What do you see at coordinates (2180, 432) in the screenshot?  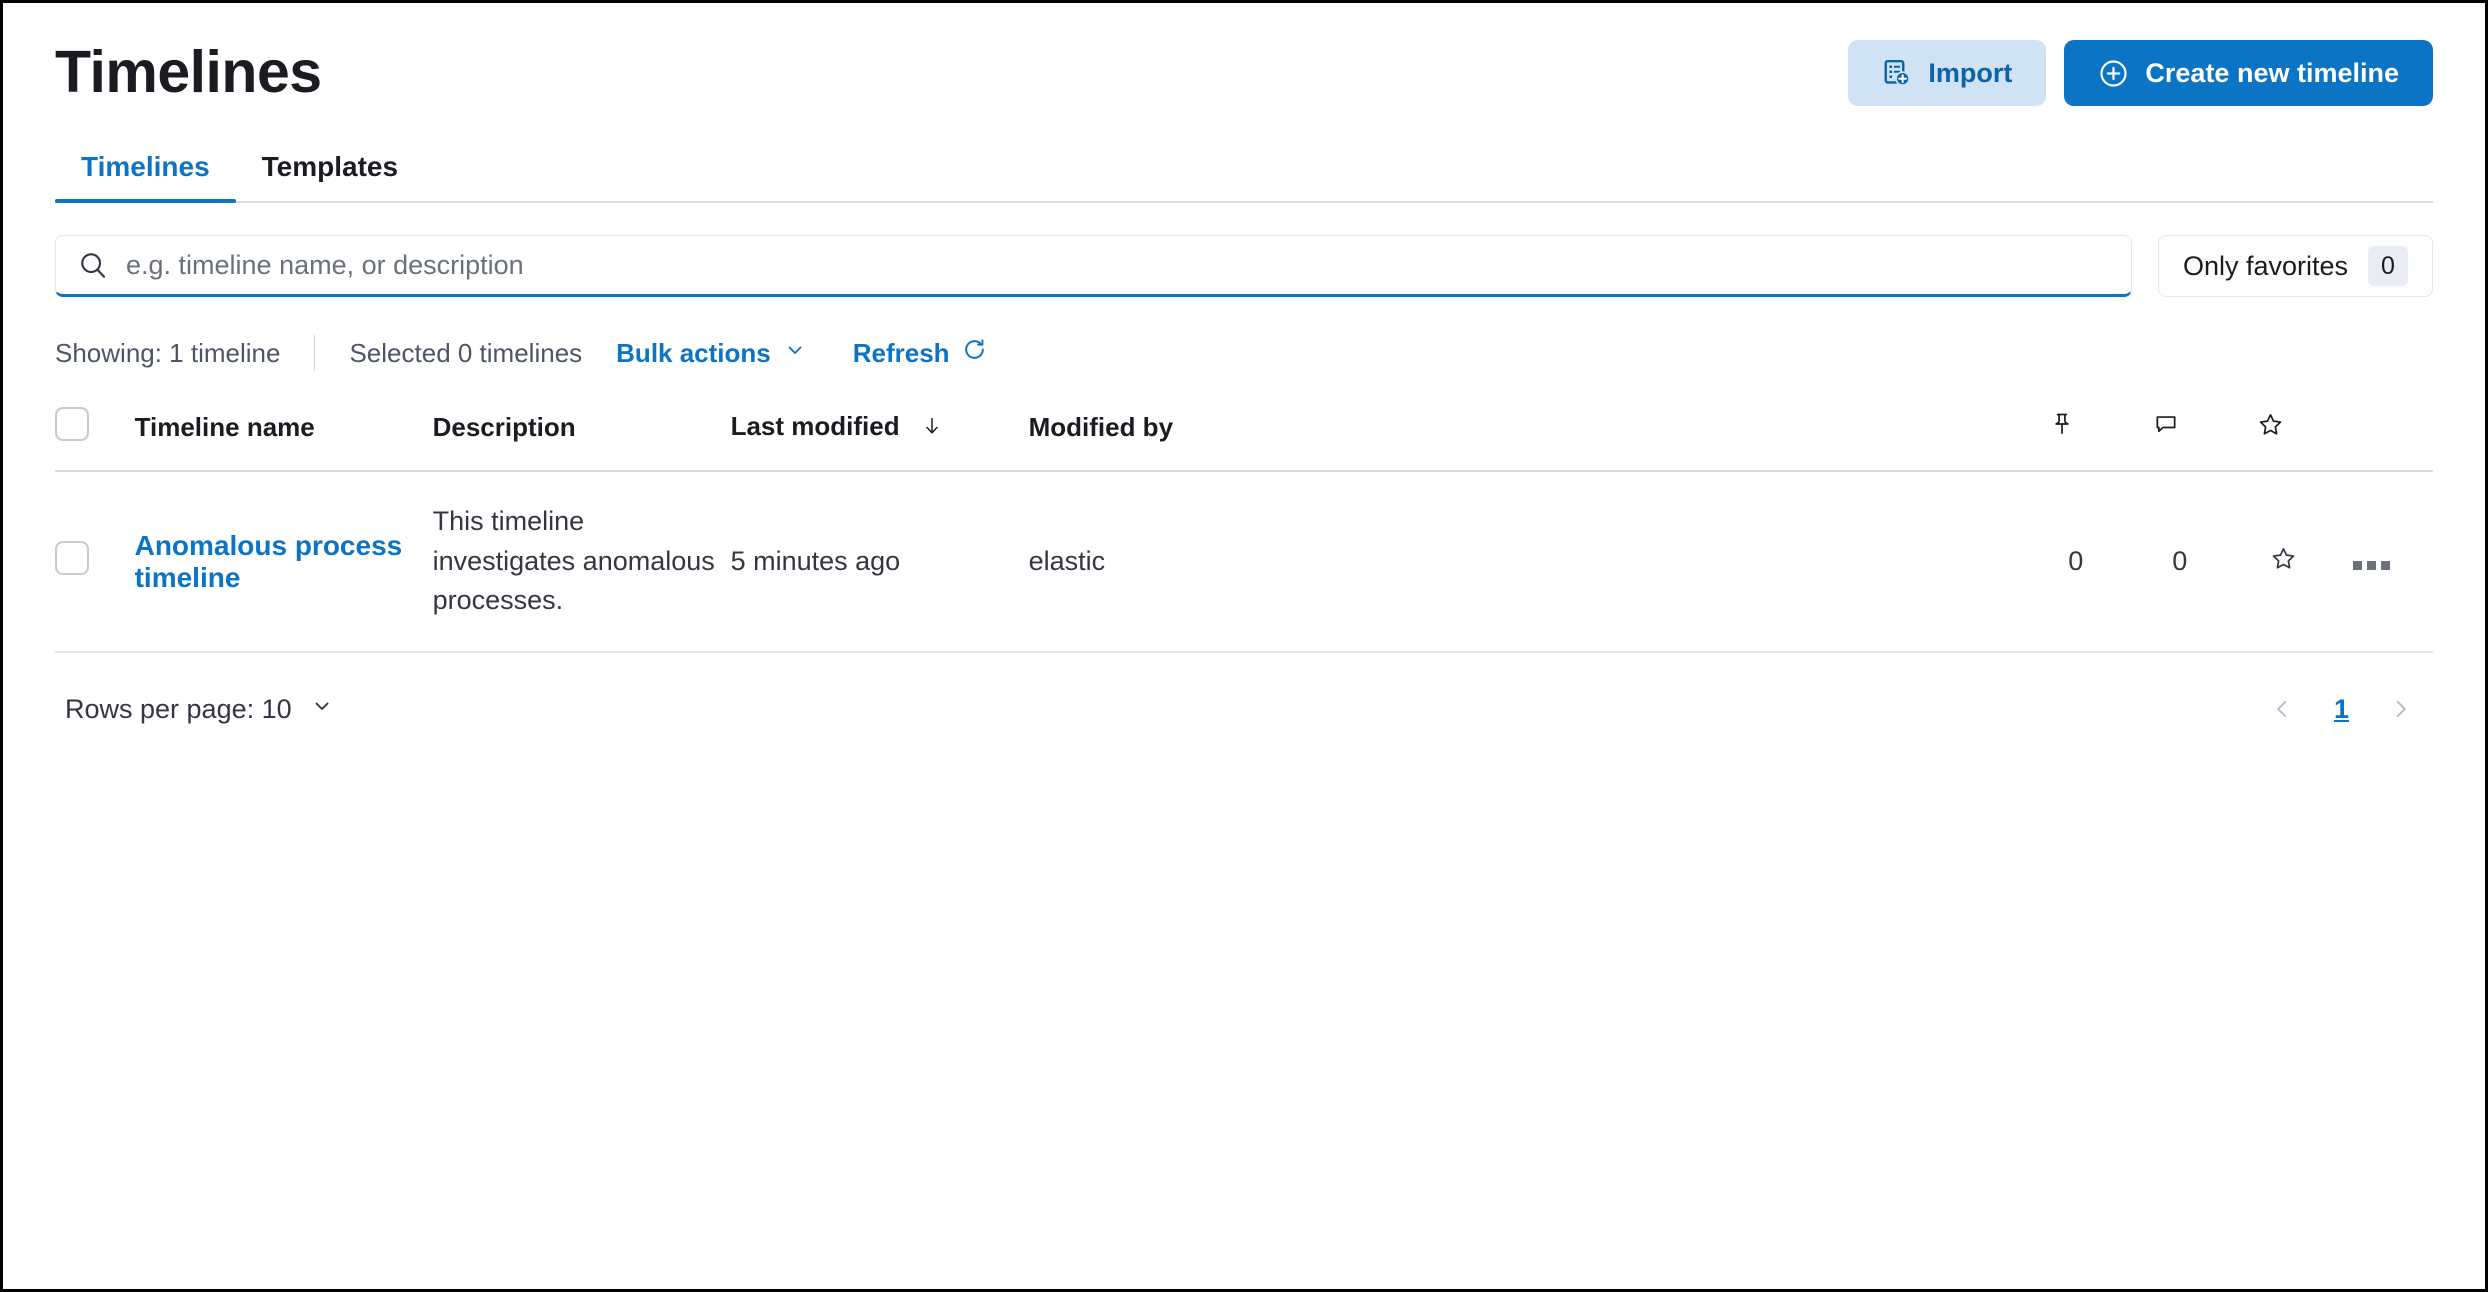 I see `column-header-notes` at bounding box center [2180, 432].